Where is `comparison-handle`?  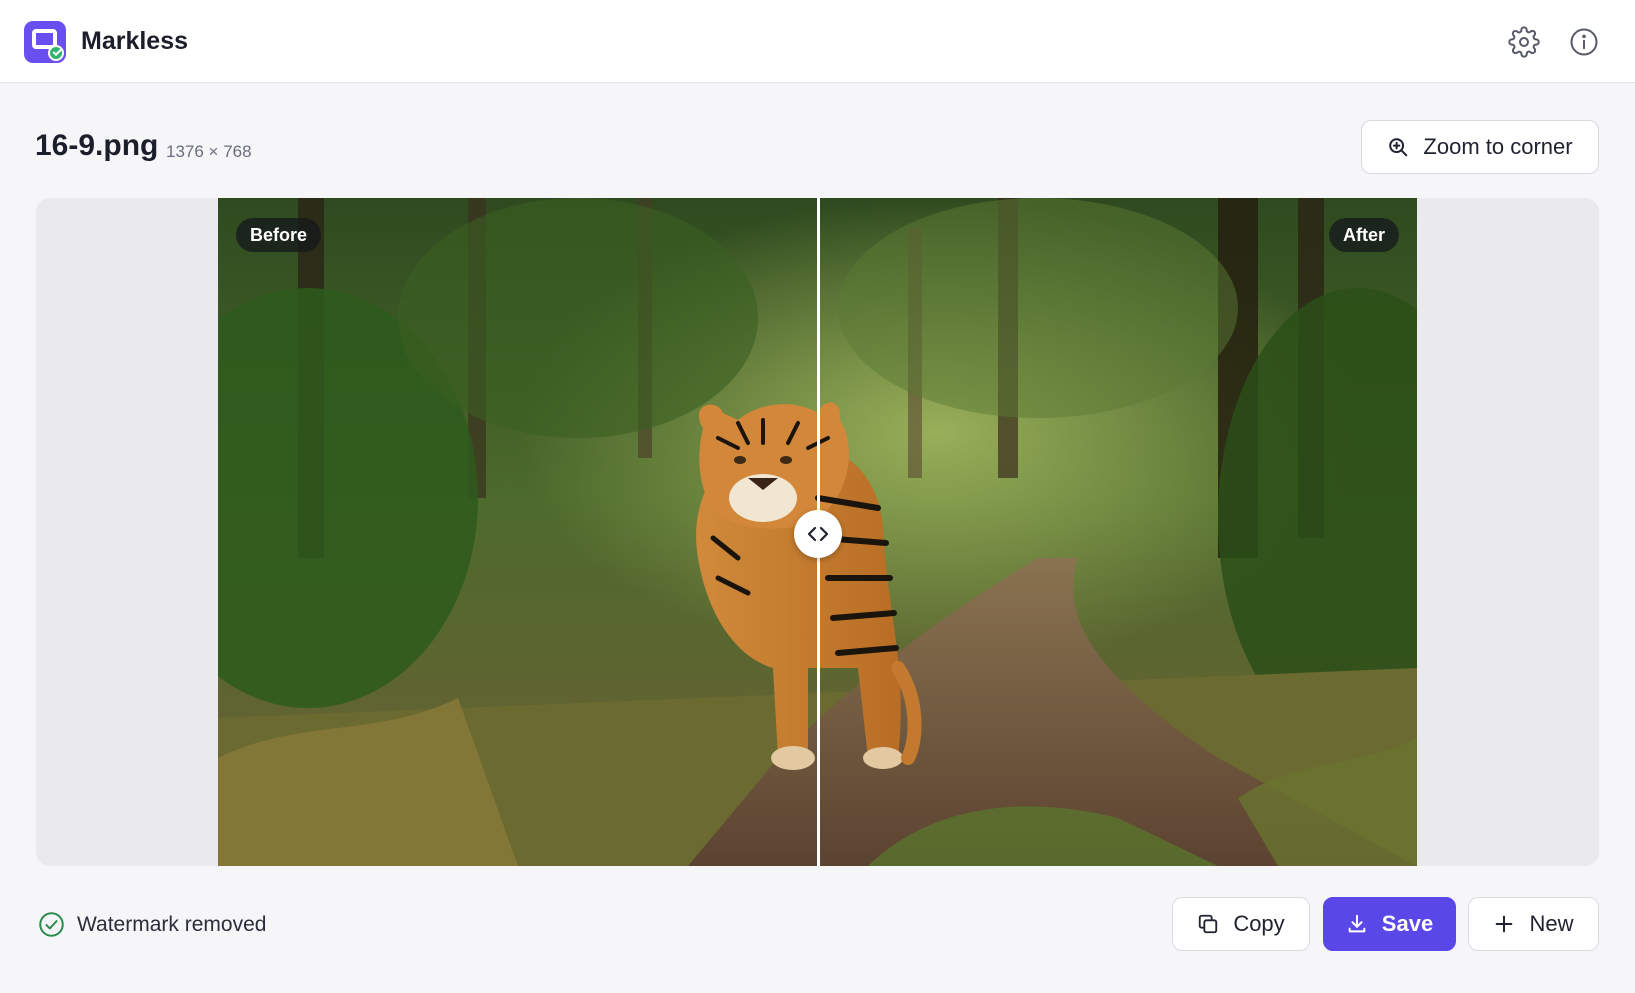 comparison-handle is located at coordinates (818, 534).